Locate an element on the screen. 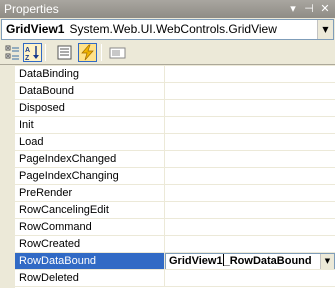 The image size is (335, 288). handler-text-after-caret: _RowDataBound is located at coordinates (267, 261).